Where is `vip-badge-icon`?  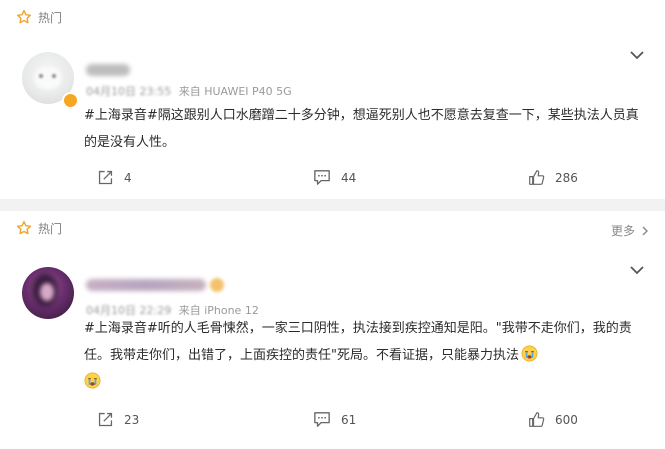 vip-badge-icon is located at coordinates (217, 285).